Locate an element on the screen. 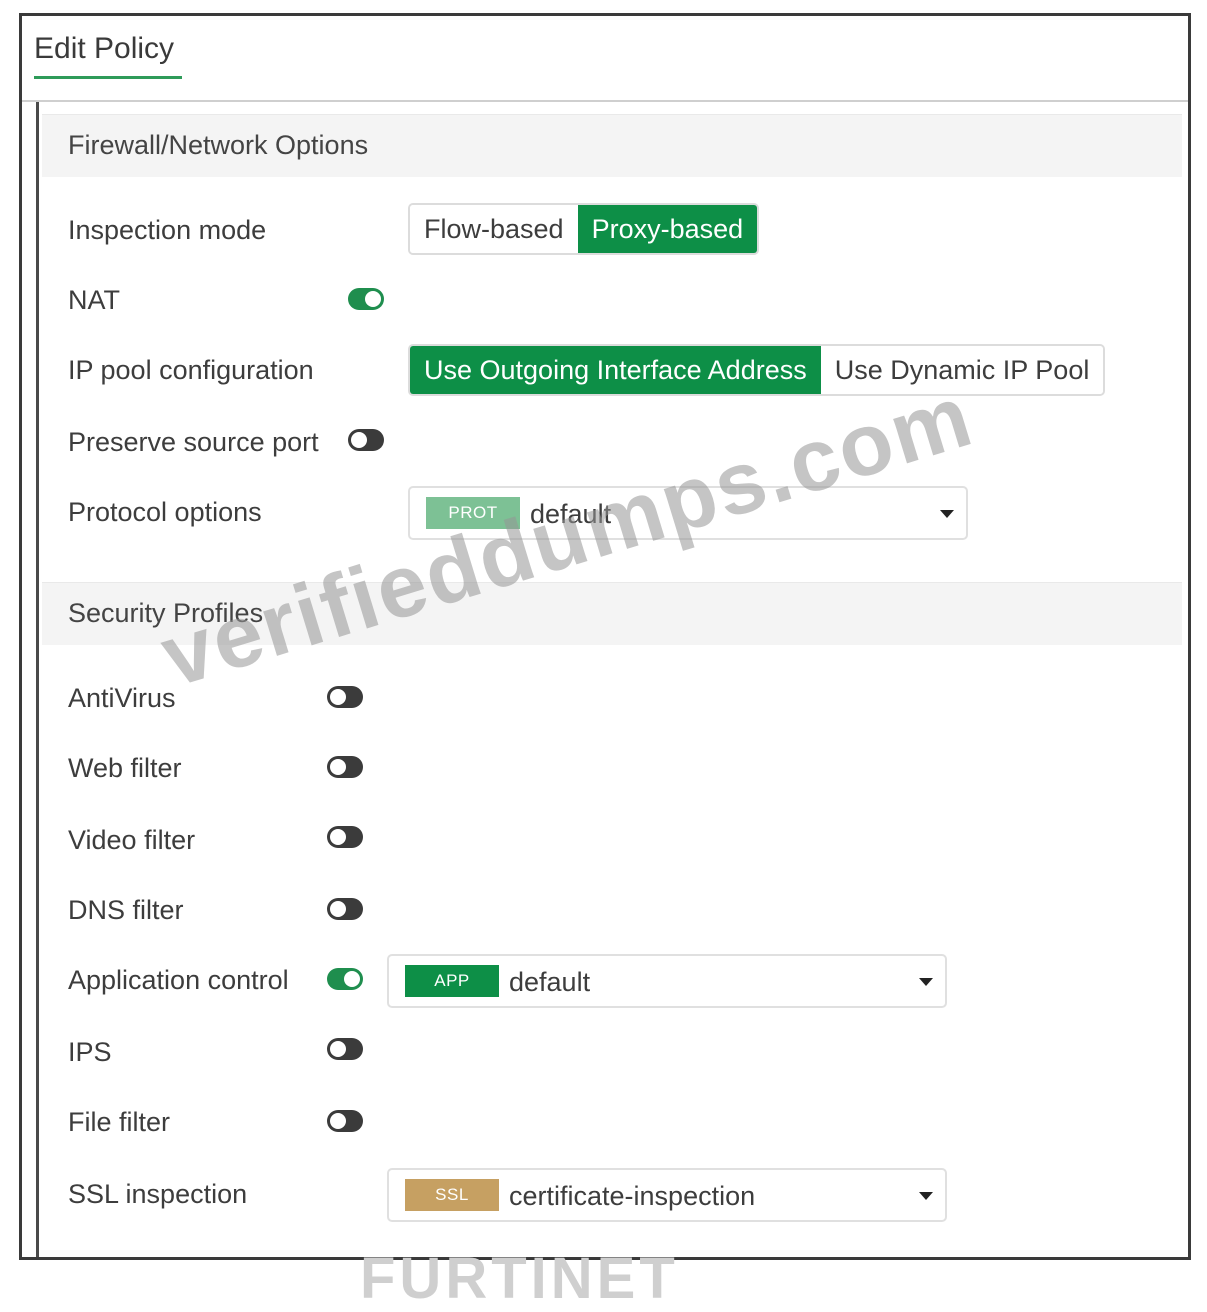  section-title-security: Security Profiles is located at coordinates (166, 613).